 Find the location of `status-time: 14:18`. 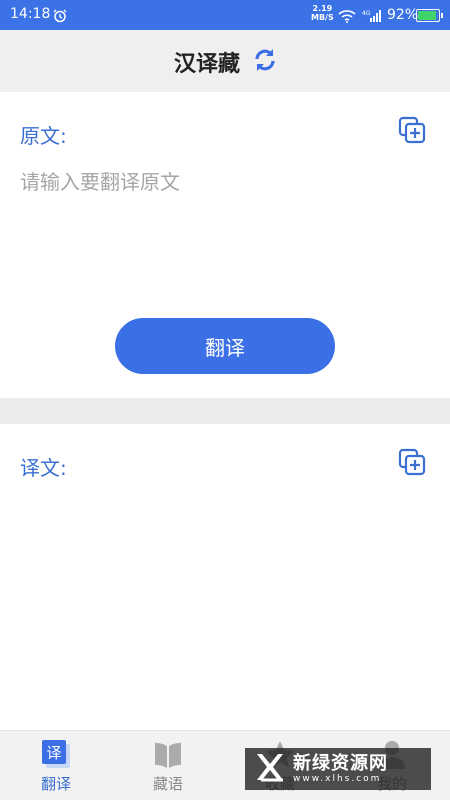

status-time: 14:18 is located at coordinates (30, 14).